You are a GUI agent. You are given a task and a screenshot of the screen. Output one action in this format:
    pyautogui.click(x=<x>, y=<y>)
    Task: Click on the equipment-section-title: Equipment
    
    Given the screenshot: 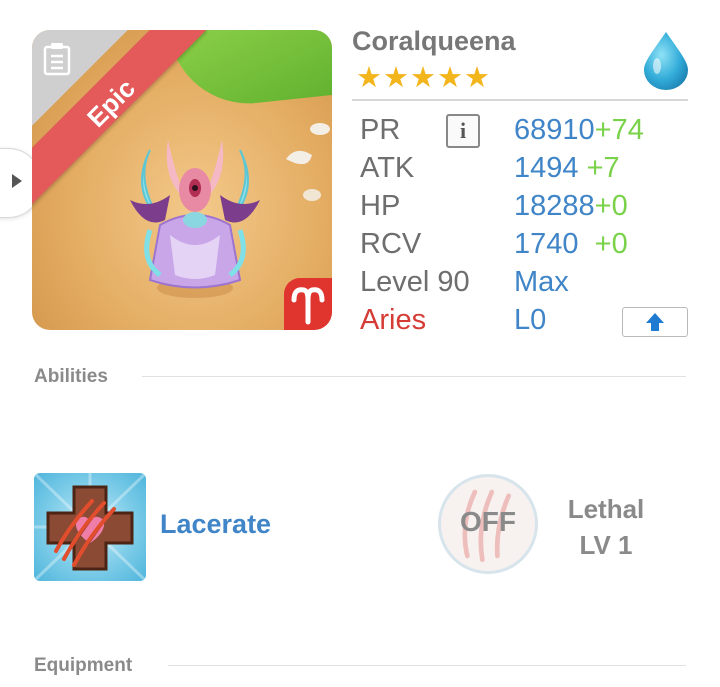 What is the action you would take?
    pyautogui.click(x=83, y=665)
    